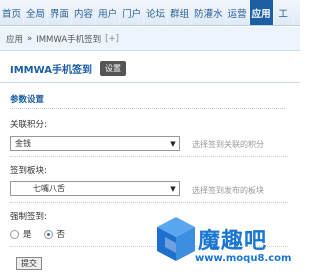 The height and width of the screenshot is (275, 320). I want to click on plugin-title: IMMWA手机签到, so click(51, 70).